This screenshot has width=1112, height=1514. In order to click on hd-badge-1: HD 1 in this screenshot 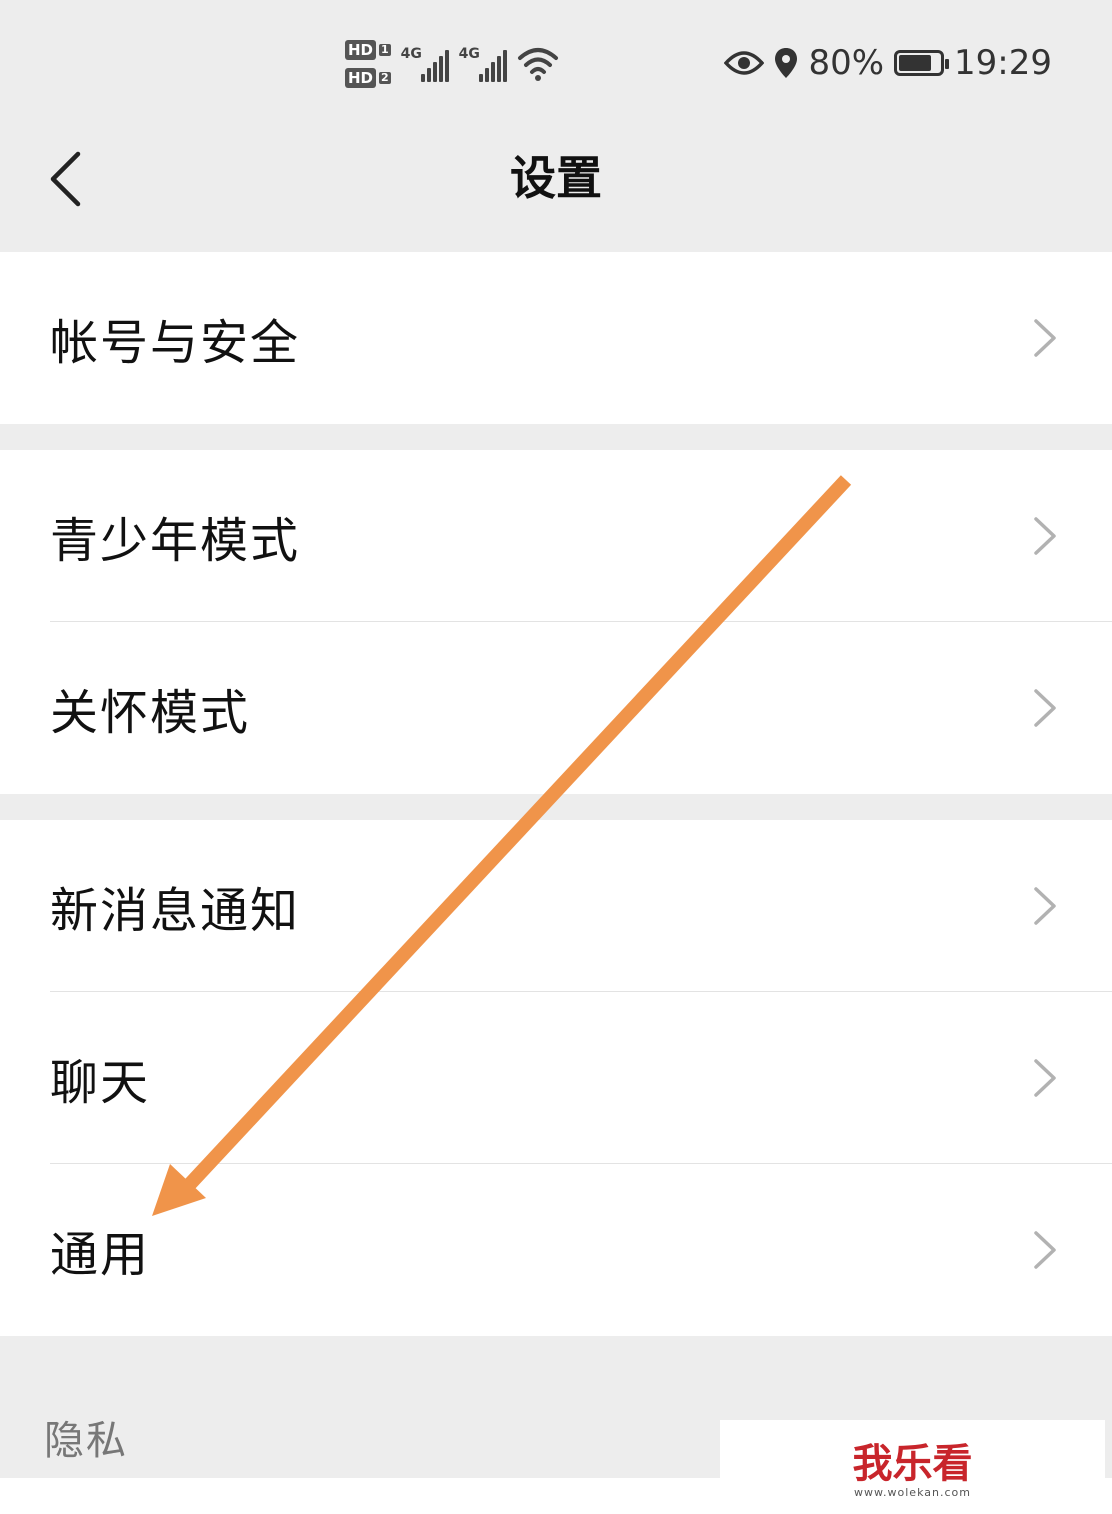, I will do `click(368, 50)`.